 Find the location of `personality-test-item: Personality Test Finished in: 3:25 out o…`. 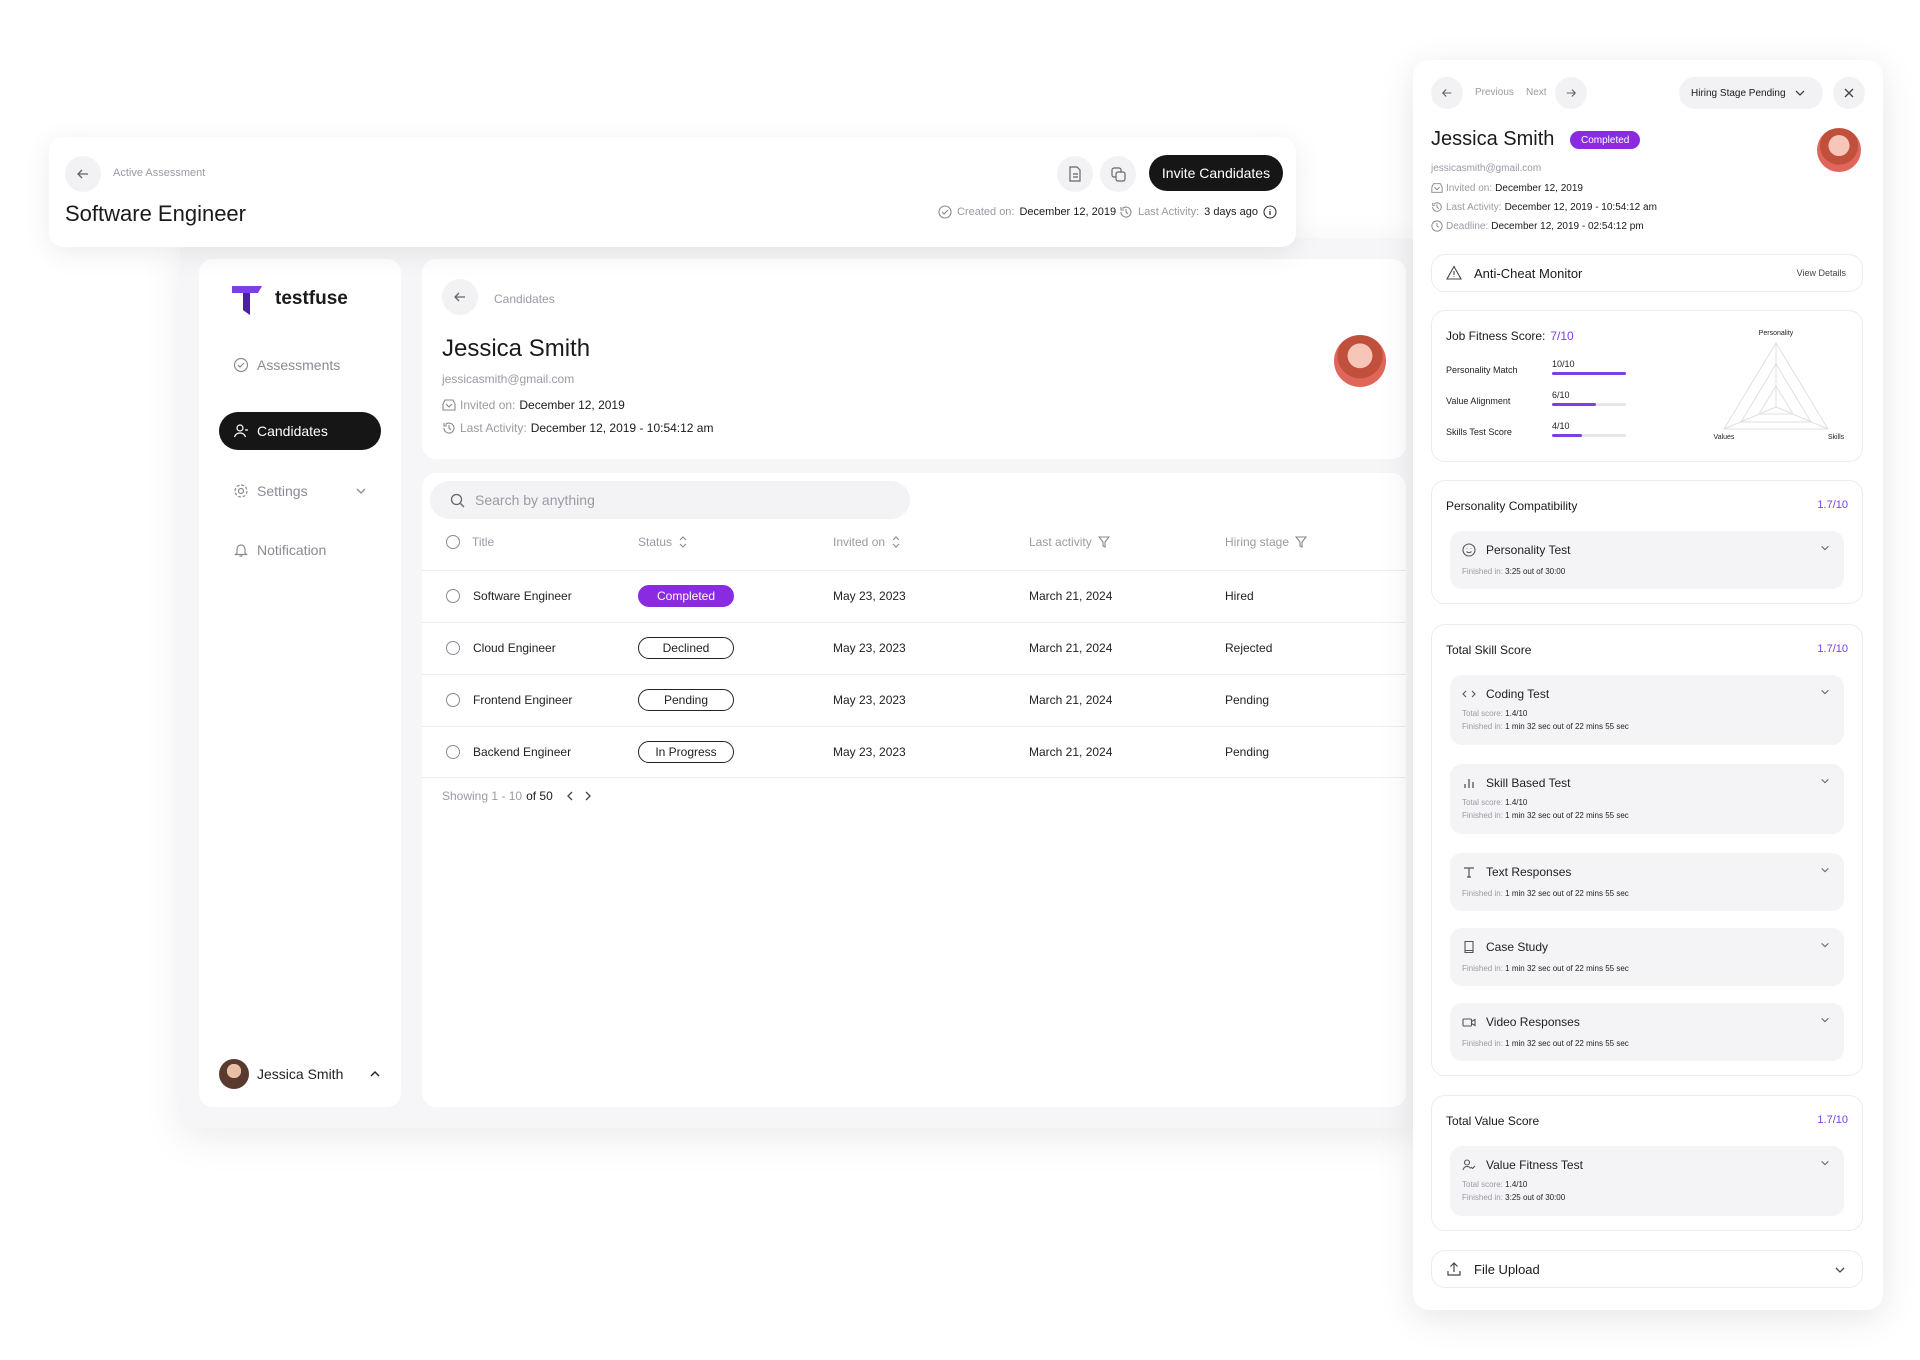

personality-test-item: Personality Test Finished in: 3:25 out o… is located at coordinates (1647, 560).